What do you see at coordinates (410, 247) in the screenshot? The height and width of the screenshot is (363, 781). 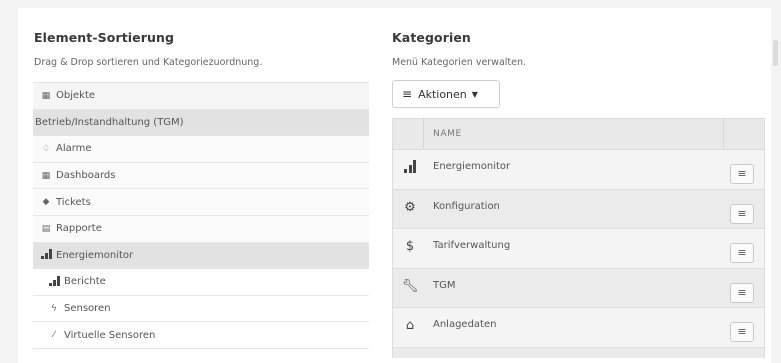 I see `dollar-icon: $` at bounding box center [410, 247].